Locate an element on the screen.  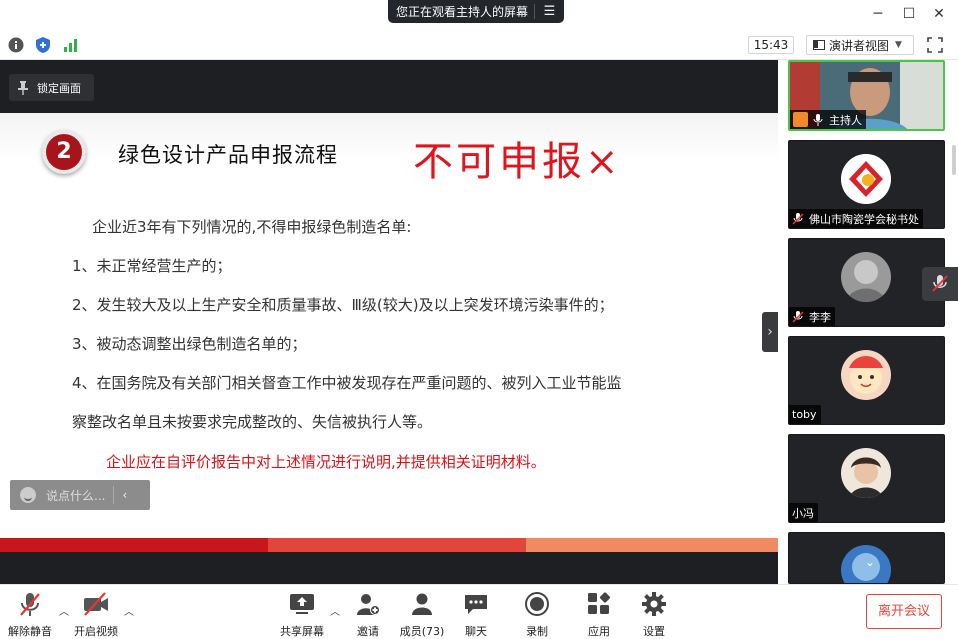
org-logo is located at coordinates (866, 179).